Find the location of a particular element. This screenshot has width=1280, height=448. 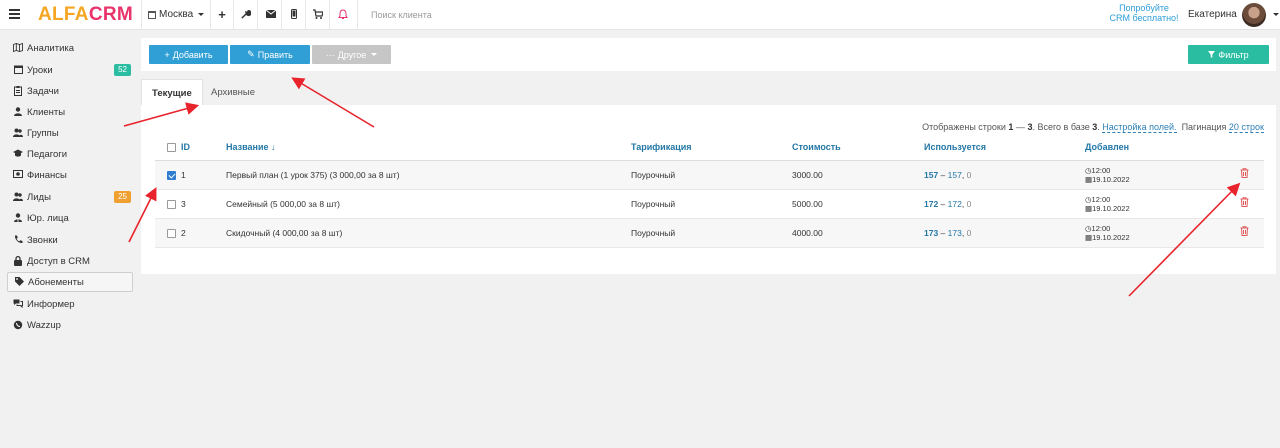

sidebar-item-leads: Лиды 25 is located at coordinates (70, 197).